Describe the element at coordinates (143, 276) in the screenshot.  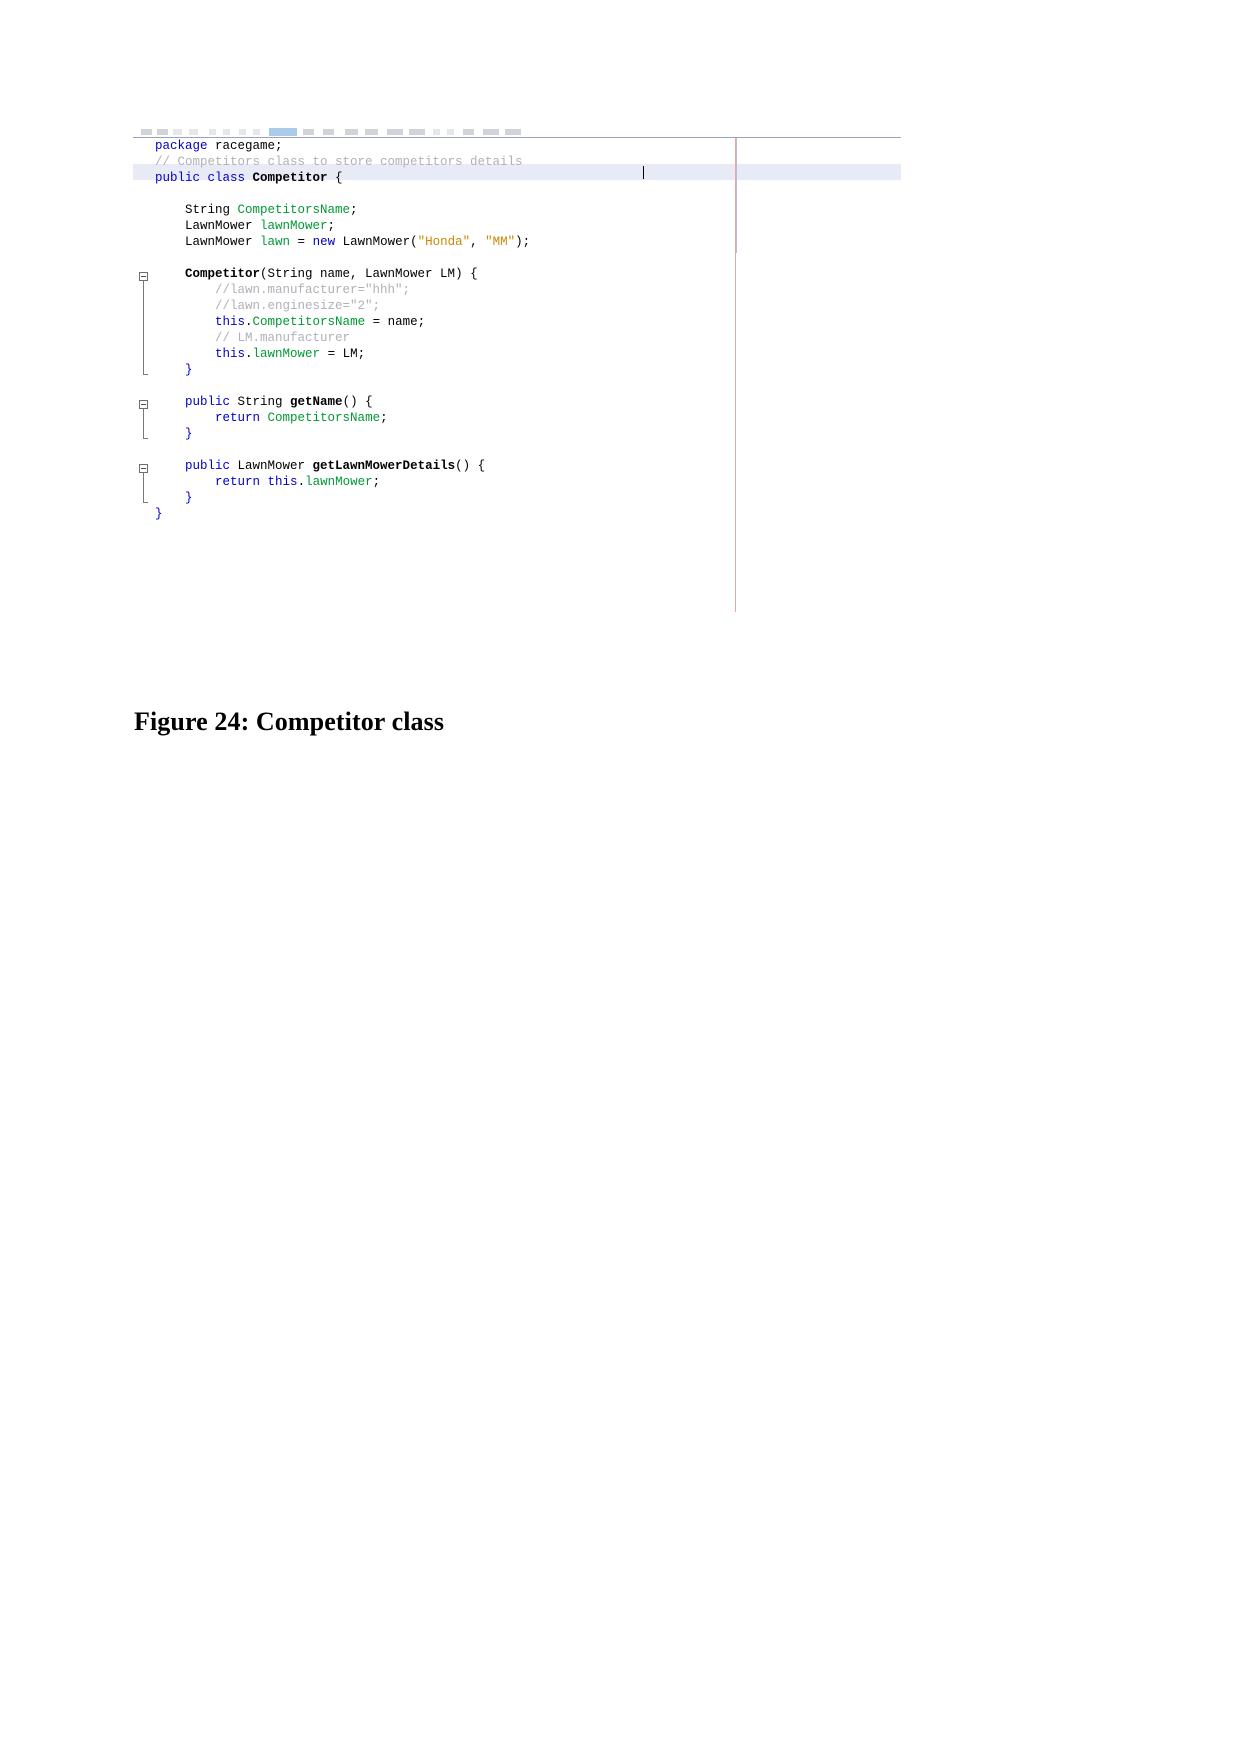
I see `fold-constructor-toggle` at that location.